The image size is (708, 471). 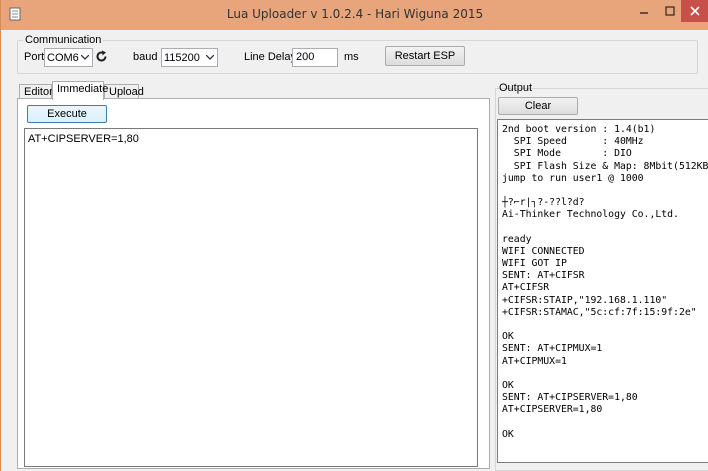 I want to click on output-line: AT+CIPMUX=1, so click(x=534, y=361).